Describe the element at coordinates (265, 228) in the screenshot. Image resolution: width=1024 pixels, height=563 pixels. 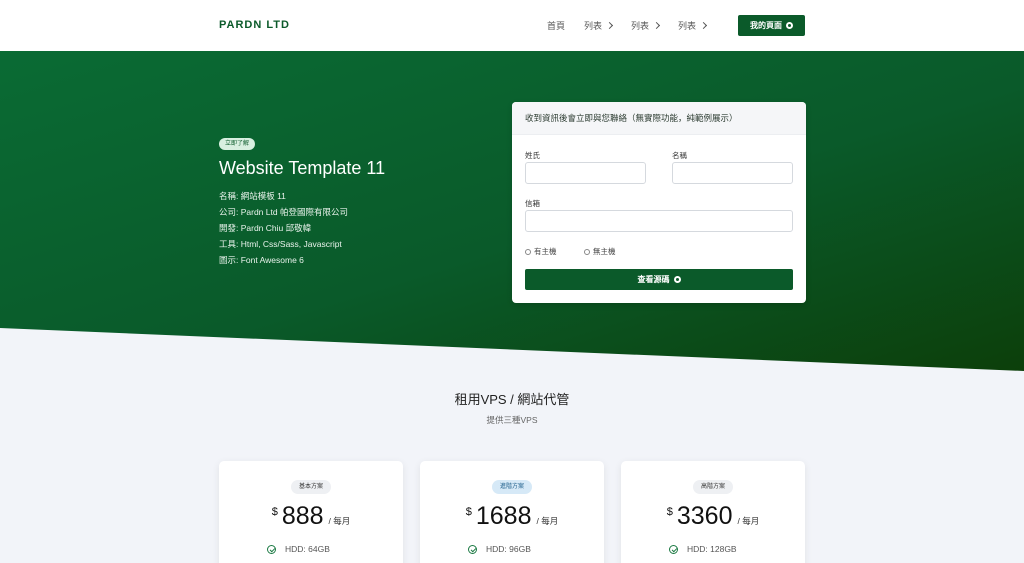
I see `info-item-developer: 開發: Pardn Chiu 邱敬幃` at that location.